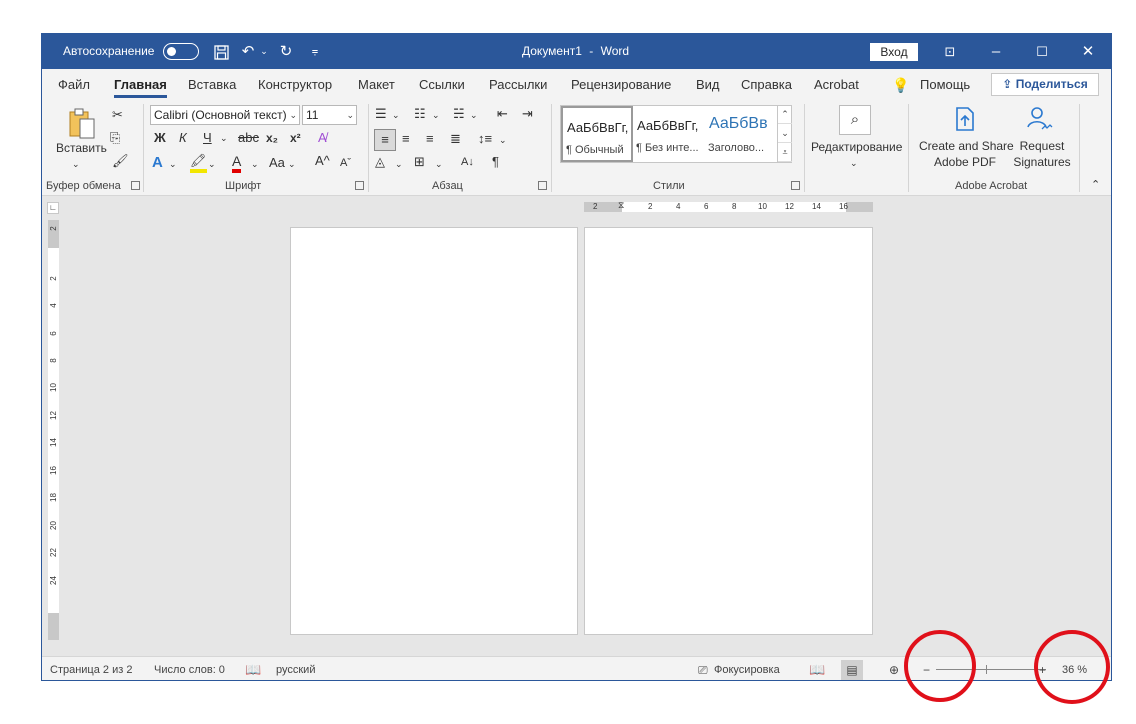  What do you see at coordinates (926, 668) in the screenshot?
I see `zoom-out-button: −` at bounding box center [926, 668].